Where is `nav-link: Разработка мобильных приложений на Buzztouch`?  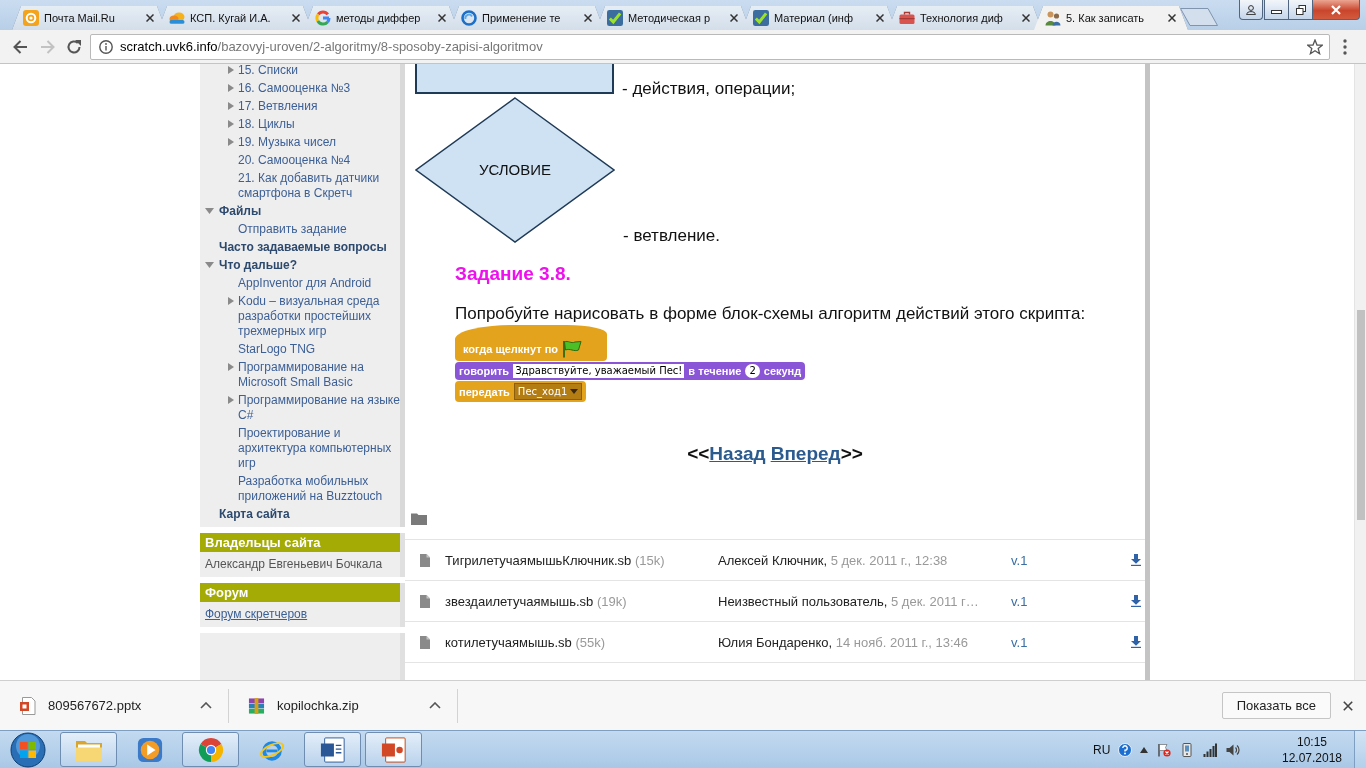
nav-link: Разработка мобильных приложений на Buzztouch is located at coordinates (320, 488).